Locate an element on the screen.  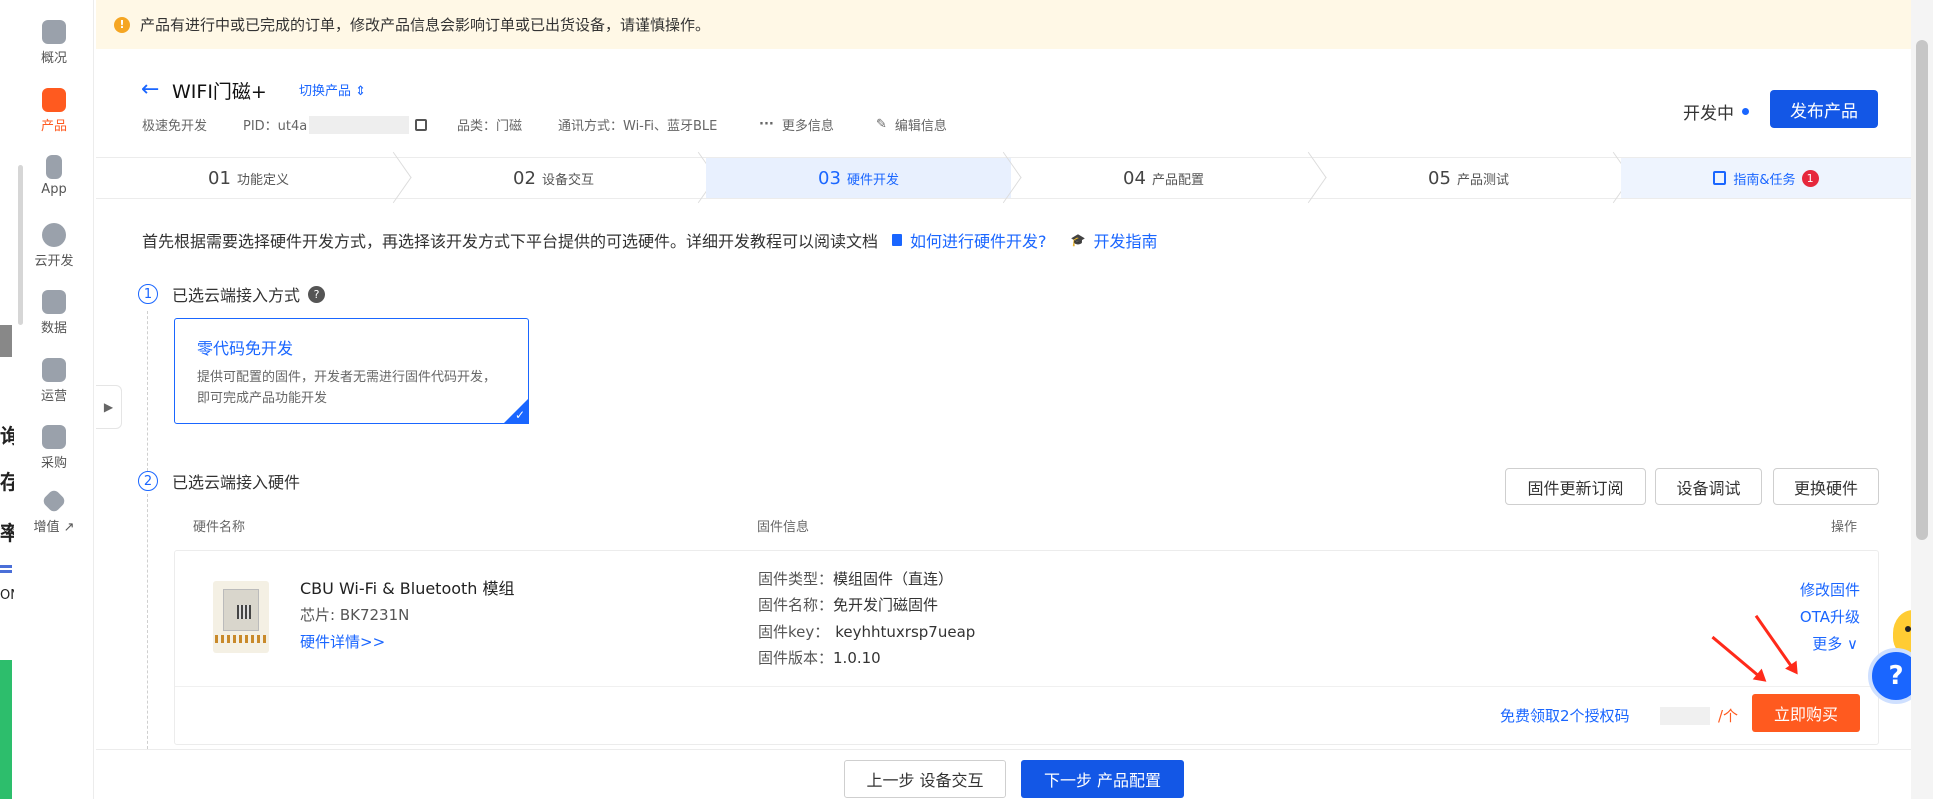
sidebar-item-value-added: 增值 ↗ is located at coordinates (54, 511).